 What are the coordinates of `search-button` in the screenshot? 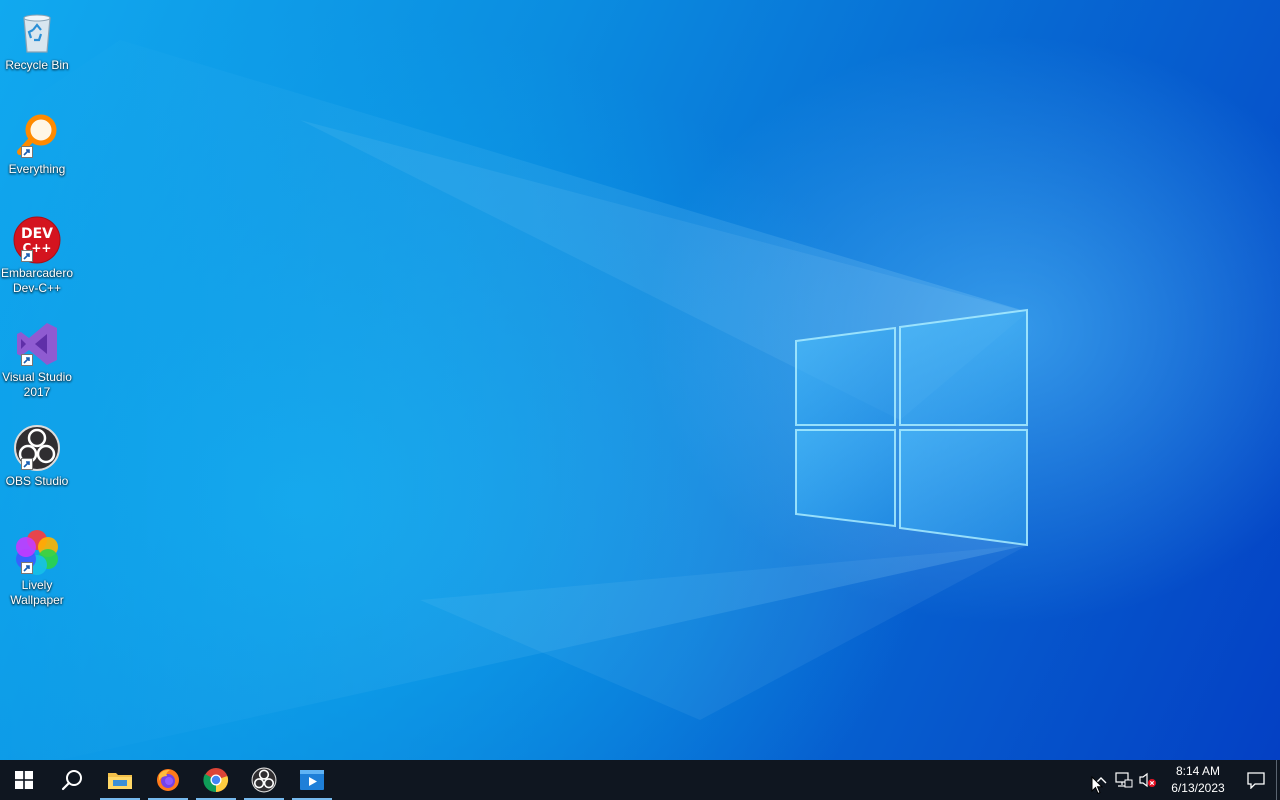 It's located at (72, 780).